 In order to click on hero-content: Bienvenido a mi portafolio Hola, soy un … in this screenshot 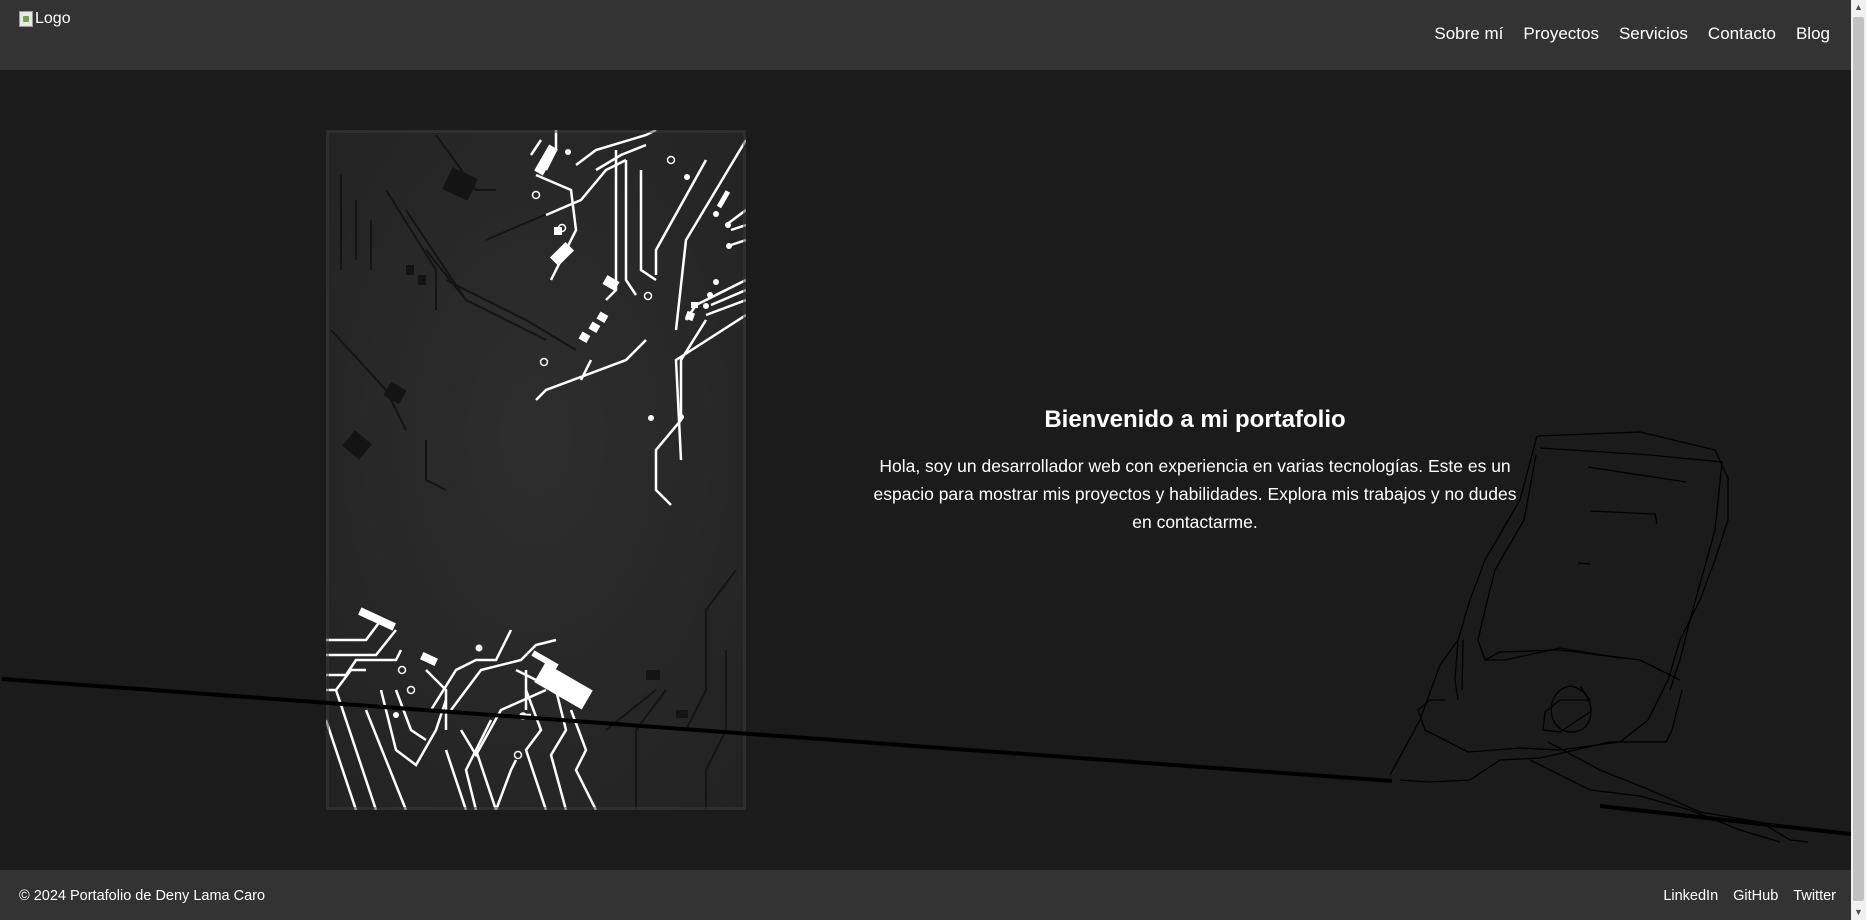, I will do `click(1195, 471)`.